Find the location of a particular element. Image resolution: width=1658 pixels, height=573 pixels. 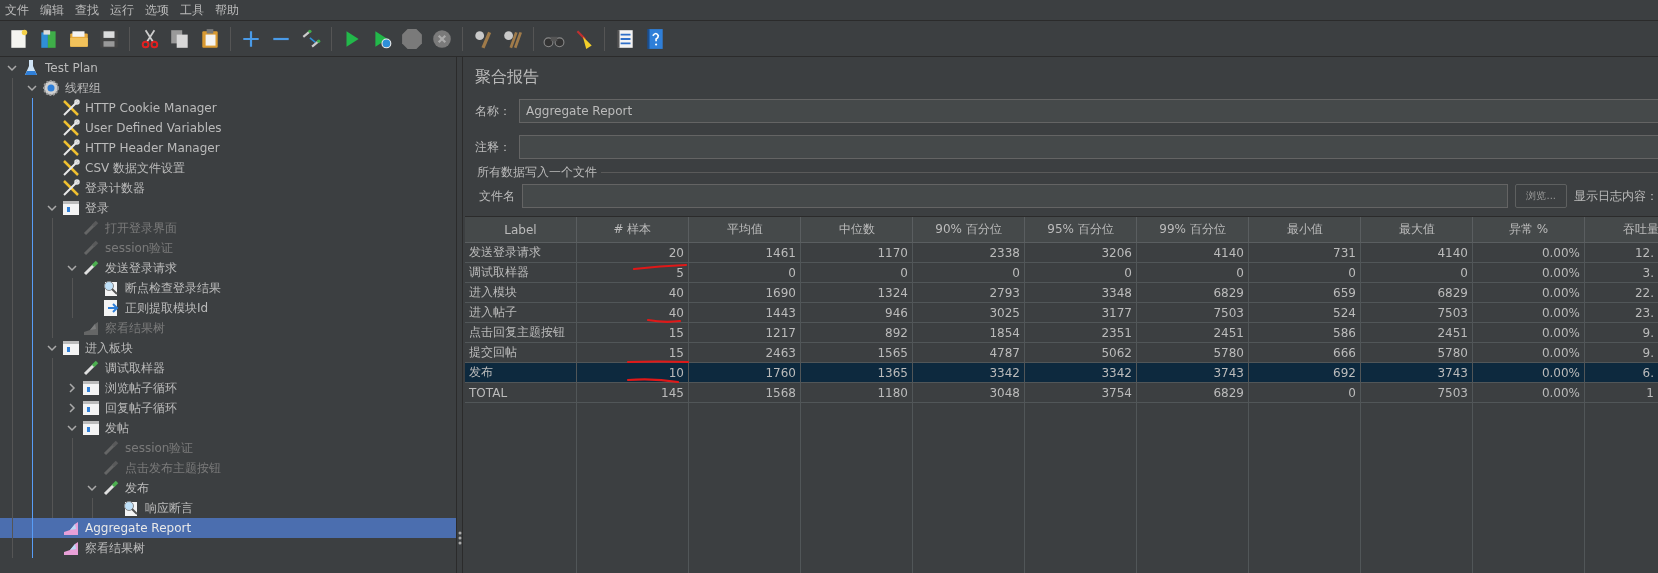

tree-item: 浏览帖子循环 is located at coordinates (141, 388).